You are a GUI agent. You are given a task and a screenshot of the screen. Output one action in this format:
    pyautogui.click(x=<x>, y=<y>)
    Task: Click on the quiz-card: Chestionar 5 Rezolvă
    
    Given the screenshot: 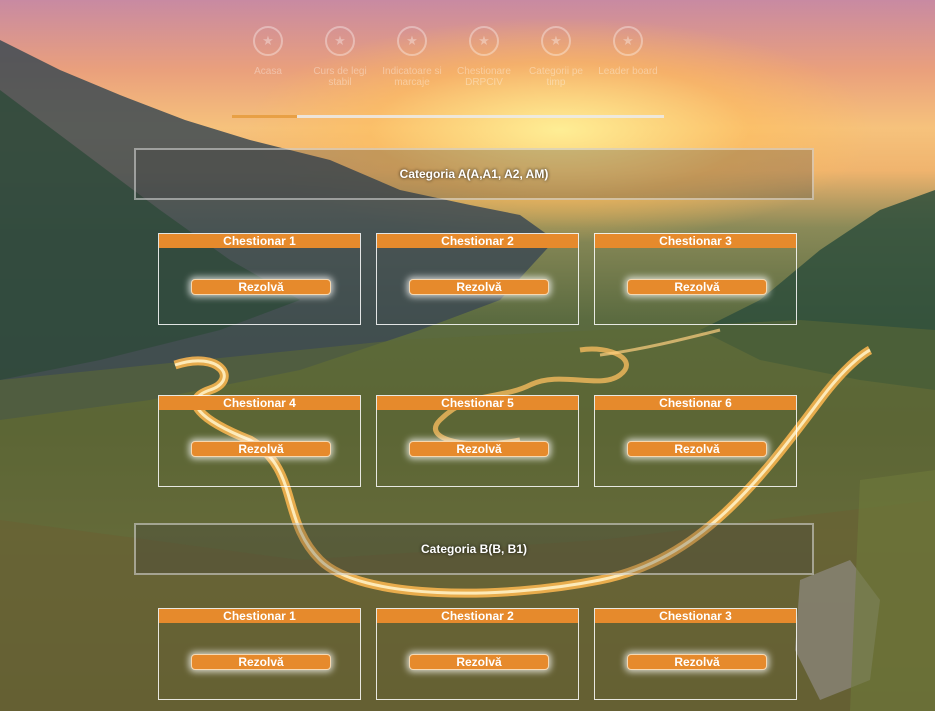 What is the action you would take?
    pyautogui.click(x=477, y=441)
    